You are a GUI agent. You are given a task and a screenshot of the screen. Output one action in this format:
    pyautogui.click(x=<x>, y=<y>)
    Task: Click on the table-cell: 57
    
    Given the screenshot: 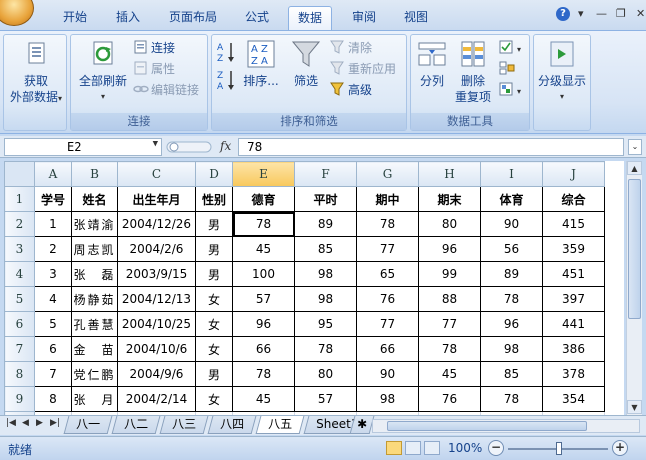 What is the action you would take?
    pyautogui.click(x=263, y=299)
    